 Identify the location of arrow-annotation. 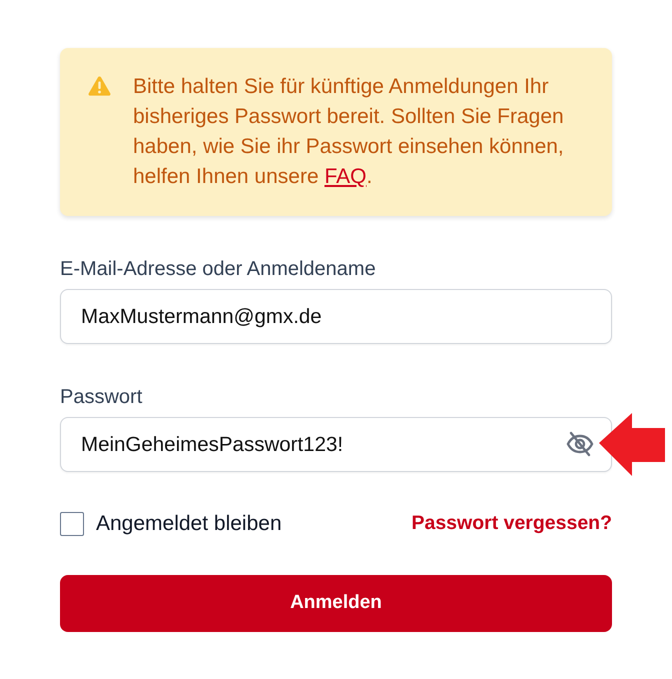
(632, 444).